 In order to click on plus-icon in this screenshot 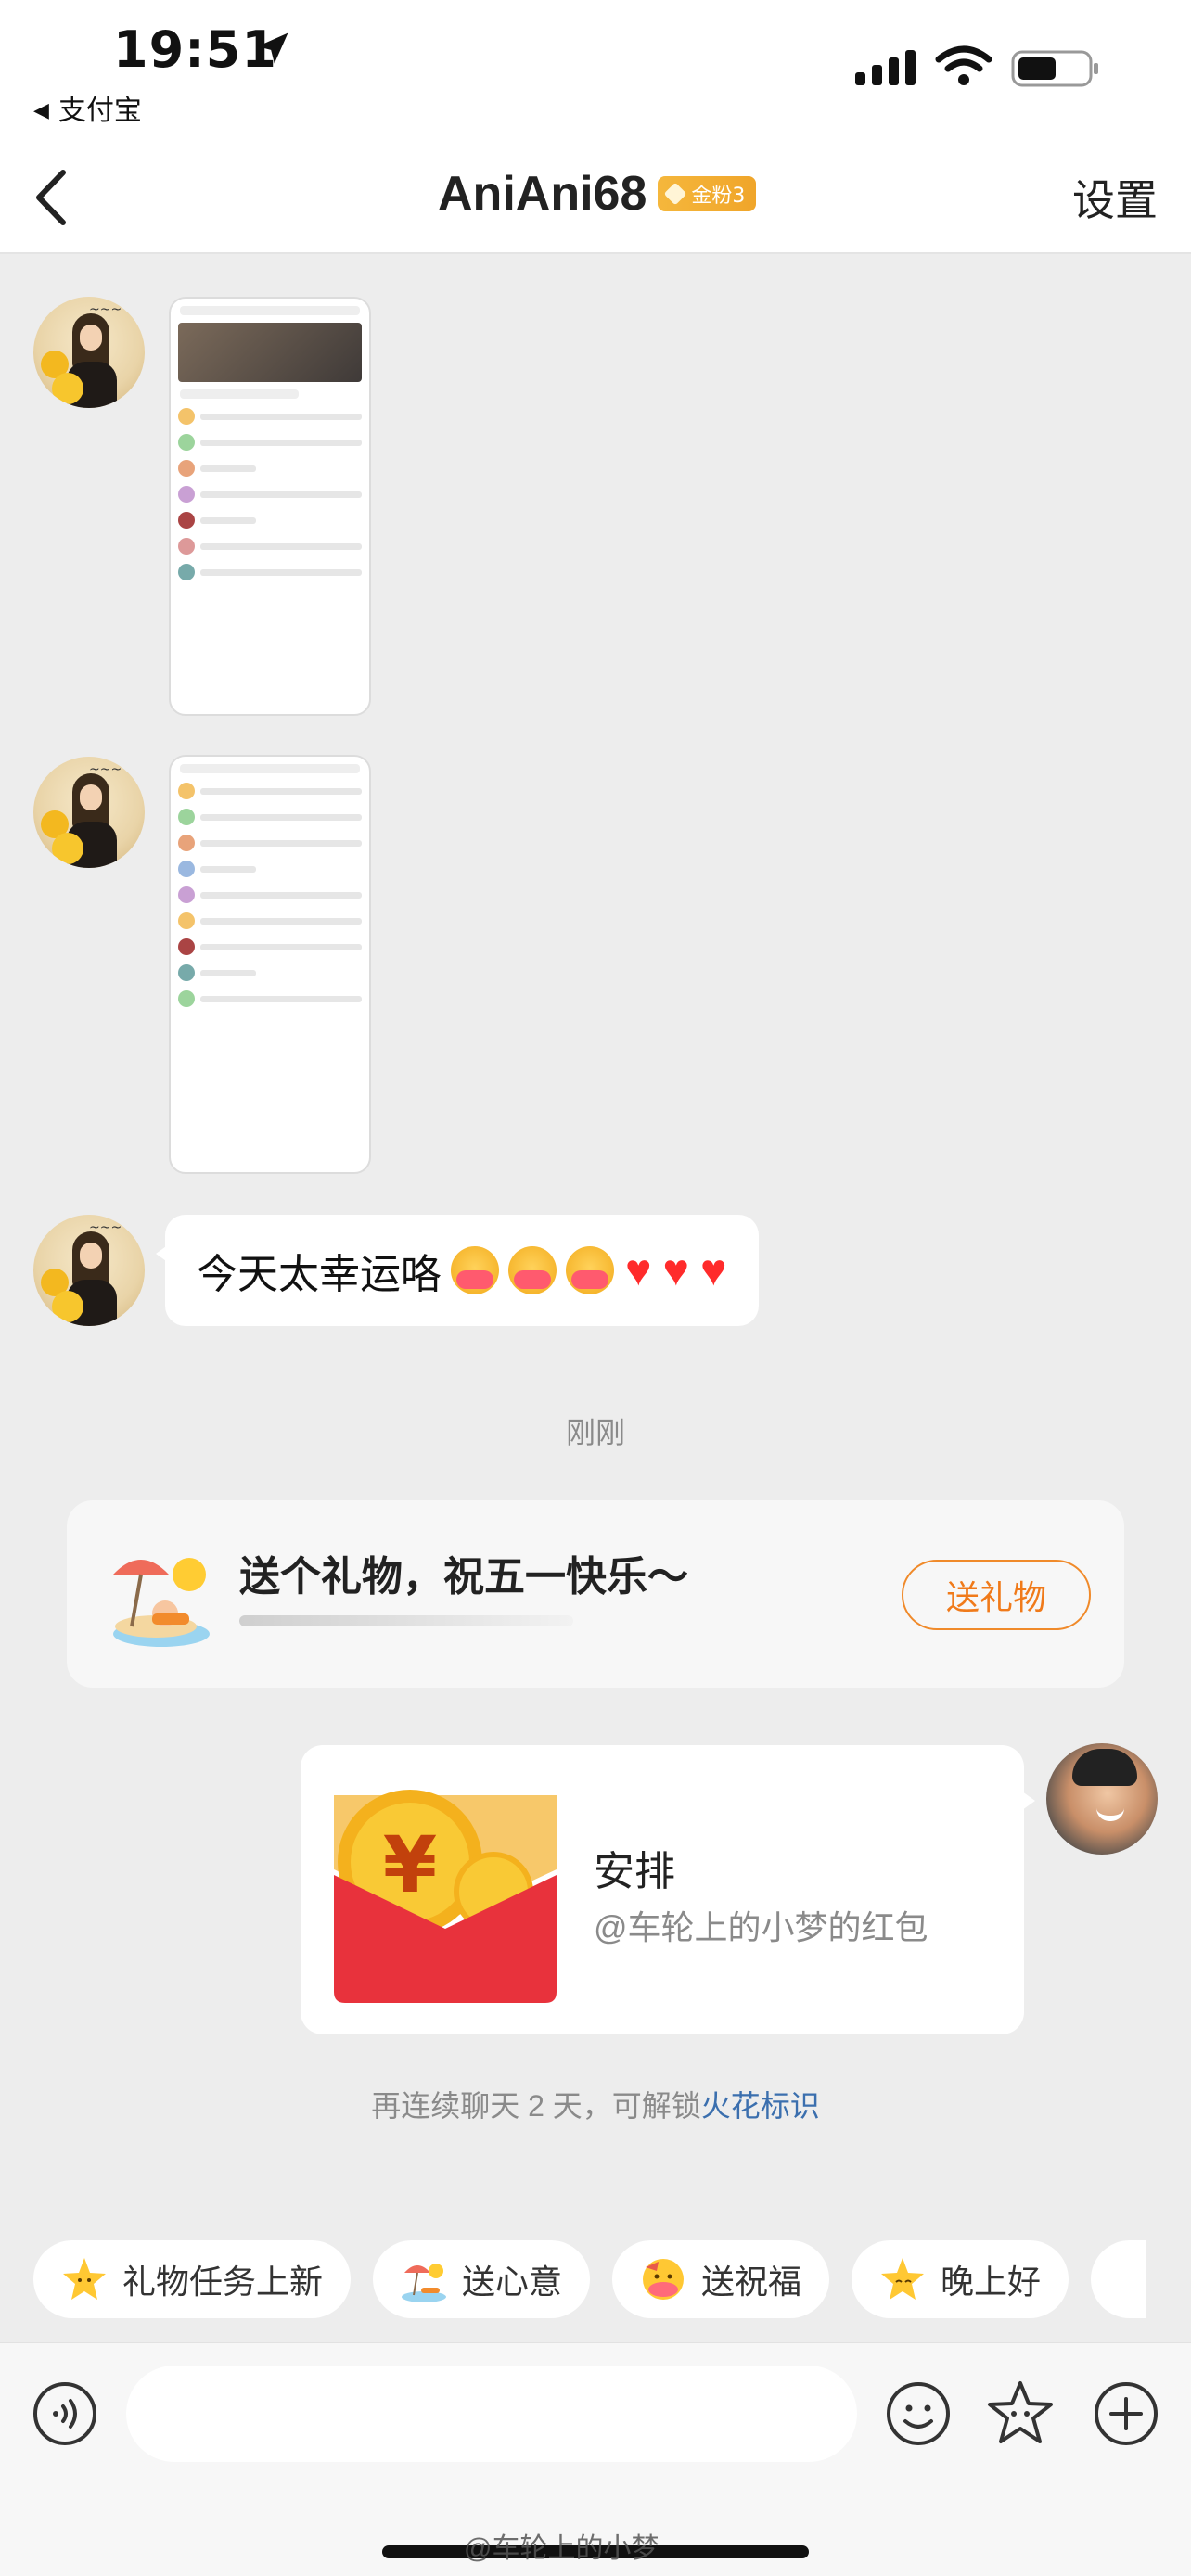, I will do `click(1126, 2413)`.